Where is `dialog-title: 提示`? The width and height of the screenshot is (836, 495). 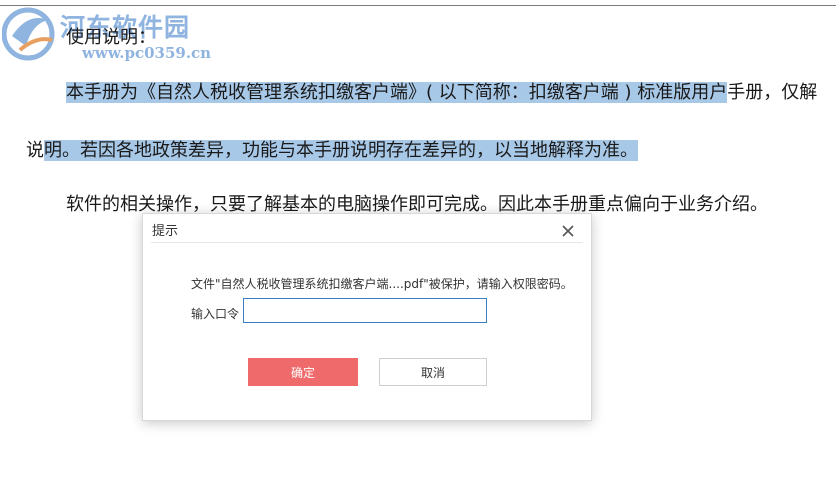 dialog-title: 提示 is located at coordinates (165, 231).